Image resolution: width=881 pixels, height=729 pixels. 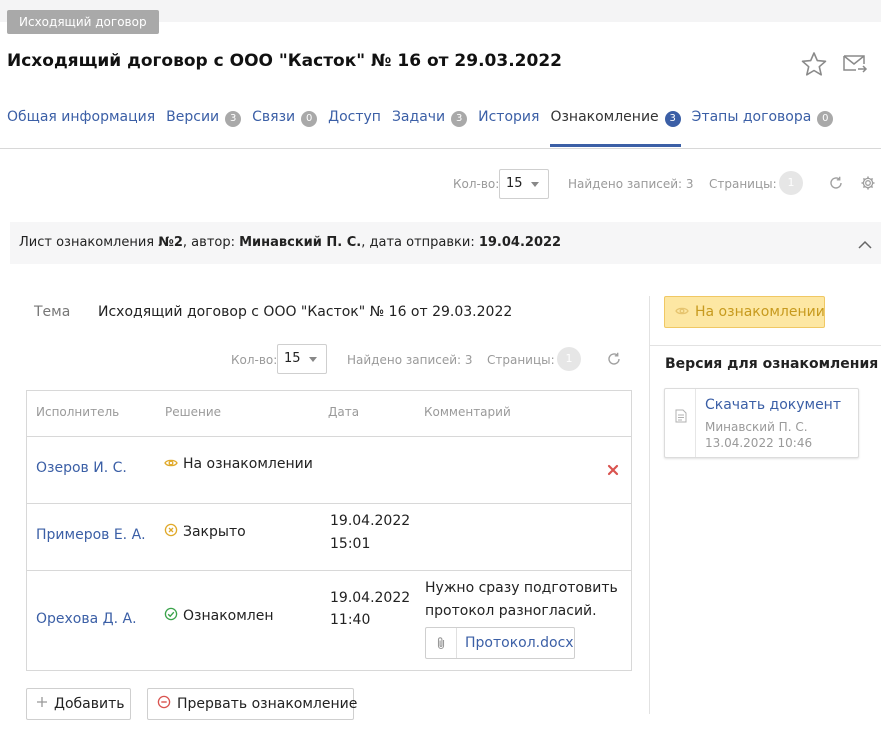 I want to click on executor-link: Озеров И. С., so click(x=81, y=468).